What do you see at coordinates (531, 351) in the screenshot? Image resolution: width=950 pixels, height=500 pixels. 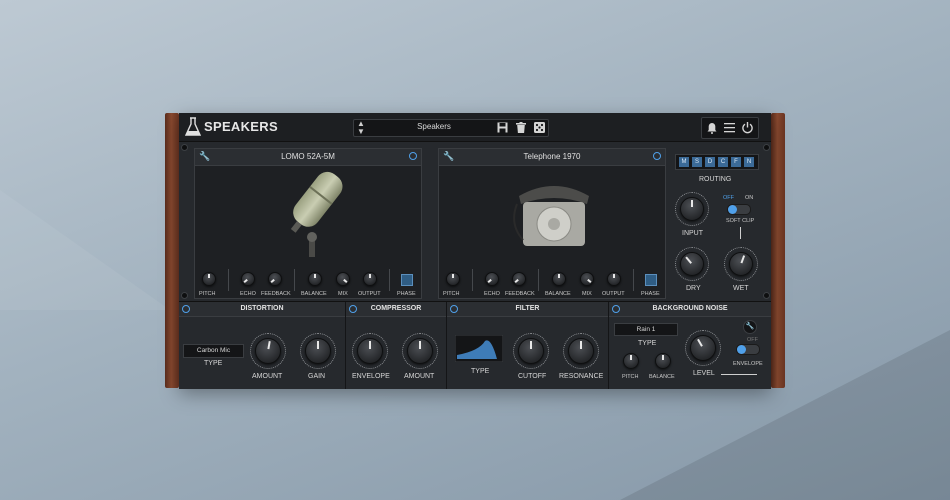 I see `filter-cutoff-knob` at bounding box center [531, 351].